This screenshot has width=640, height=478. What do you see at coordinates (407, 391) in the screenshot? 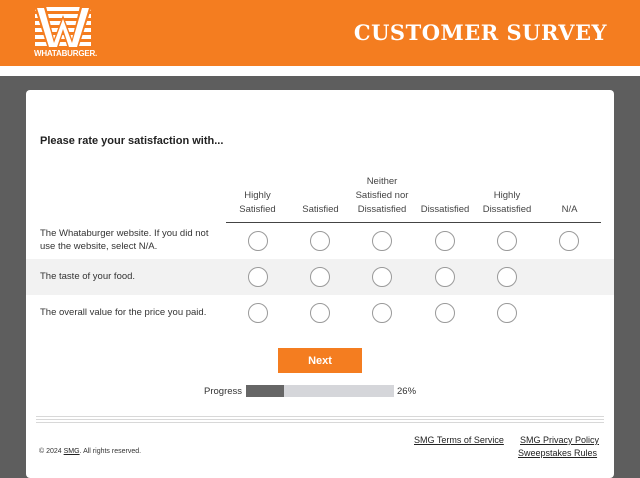
I see `progress-percent: 26%` at bounding box center [407, 391].